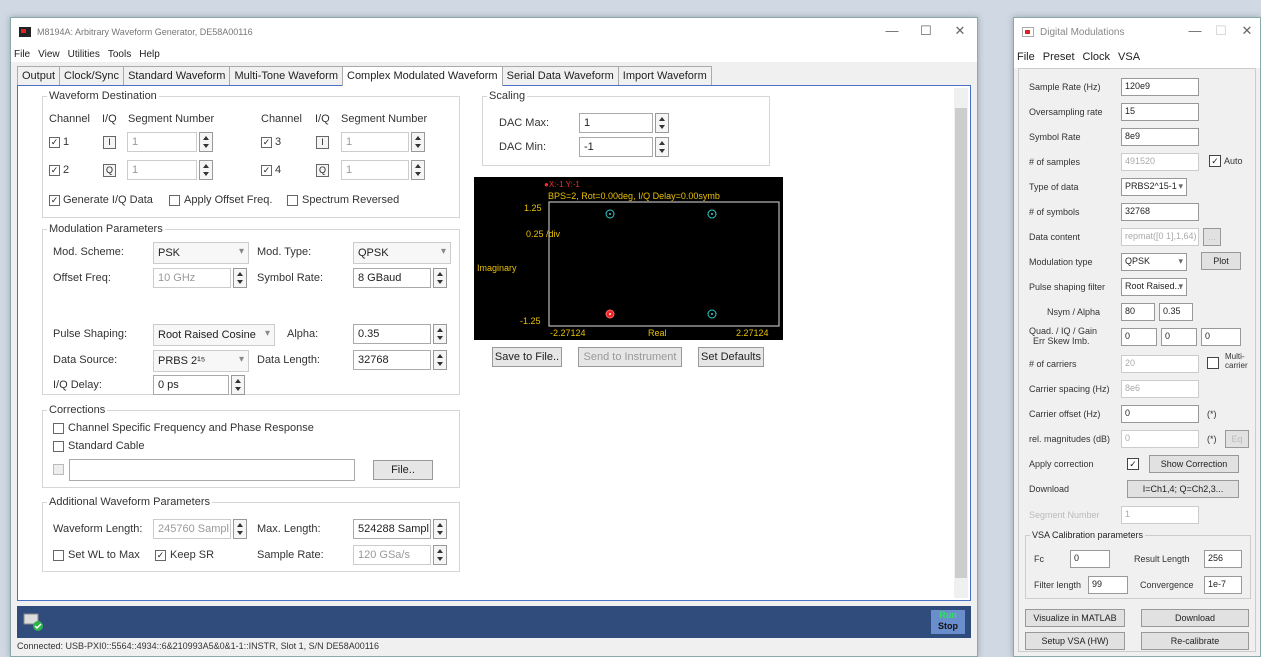 Image resolution: width=1261 pixels, height=657 pixels. I want to click on dac-max-spinner, so click(662, 123).